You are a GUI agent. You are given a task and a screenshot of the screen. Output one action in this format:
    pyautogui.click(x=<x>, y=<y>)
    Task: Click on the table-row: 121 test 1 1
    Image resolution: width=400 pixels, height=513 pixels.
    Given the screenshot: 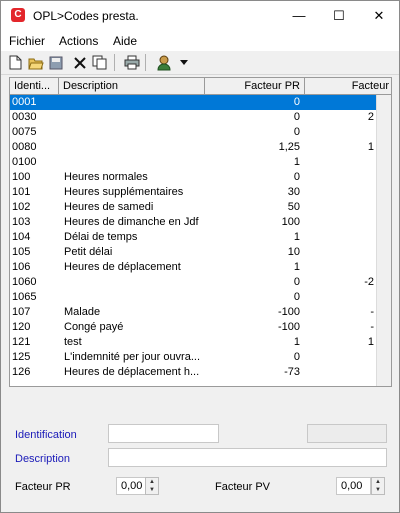 What is the action you would take?
    pyautogui.click(x=193, y=342)
    